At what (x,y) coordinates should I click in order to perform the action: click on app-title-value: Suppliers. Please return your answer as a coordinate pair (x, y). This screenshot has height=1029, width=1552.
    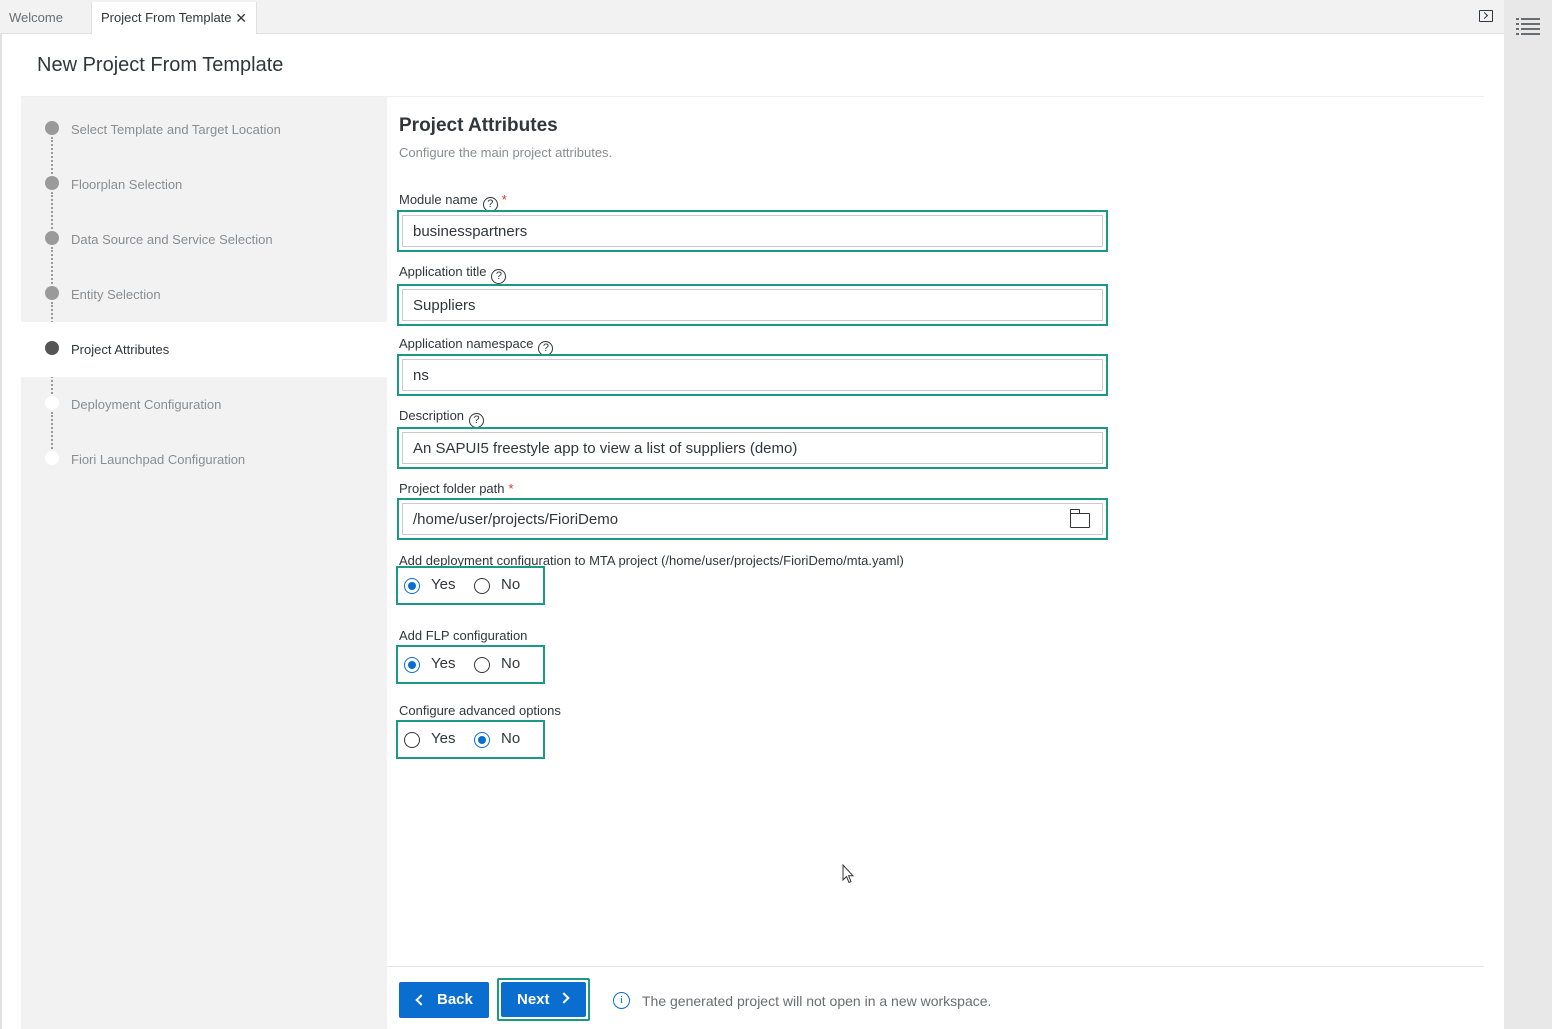
    Looking at the image, I should click on (752, 305).